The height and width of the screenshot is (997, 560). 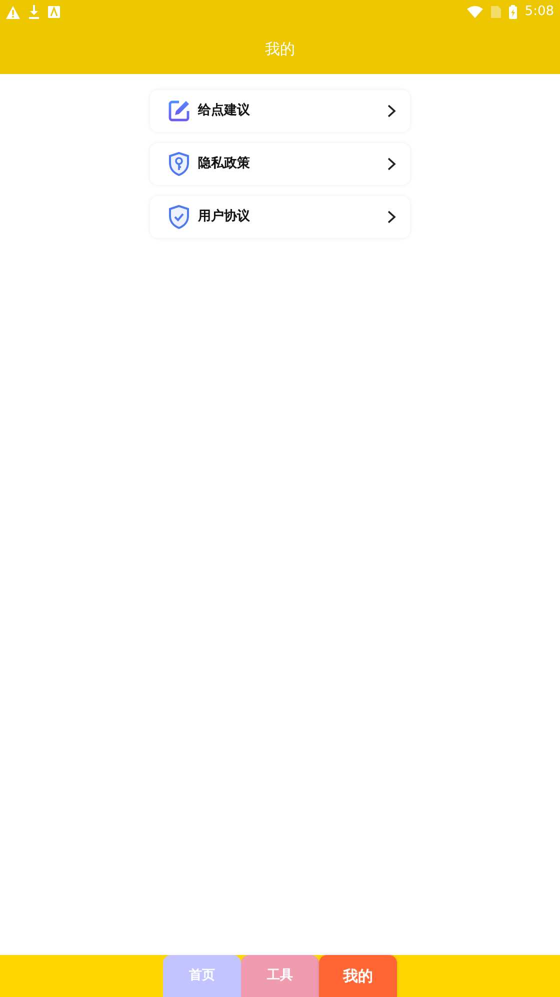 I want to click on menu-item: 给点建议, so click(x=280, y=111).